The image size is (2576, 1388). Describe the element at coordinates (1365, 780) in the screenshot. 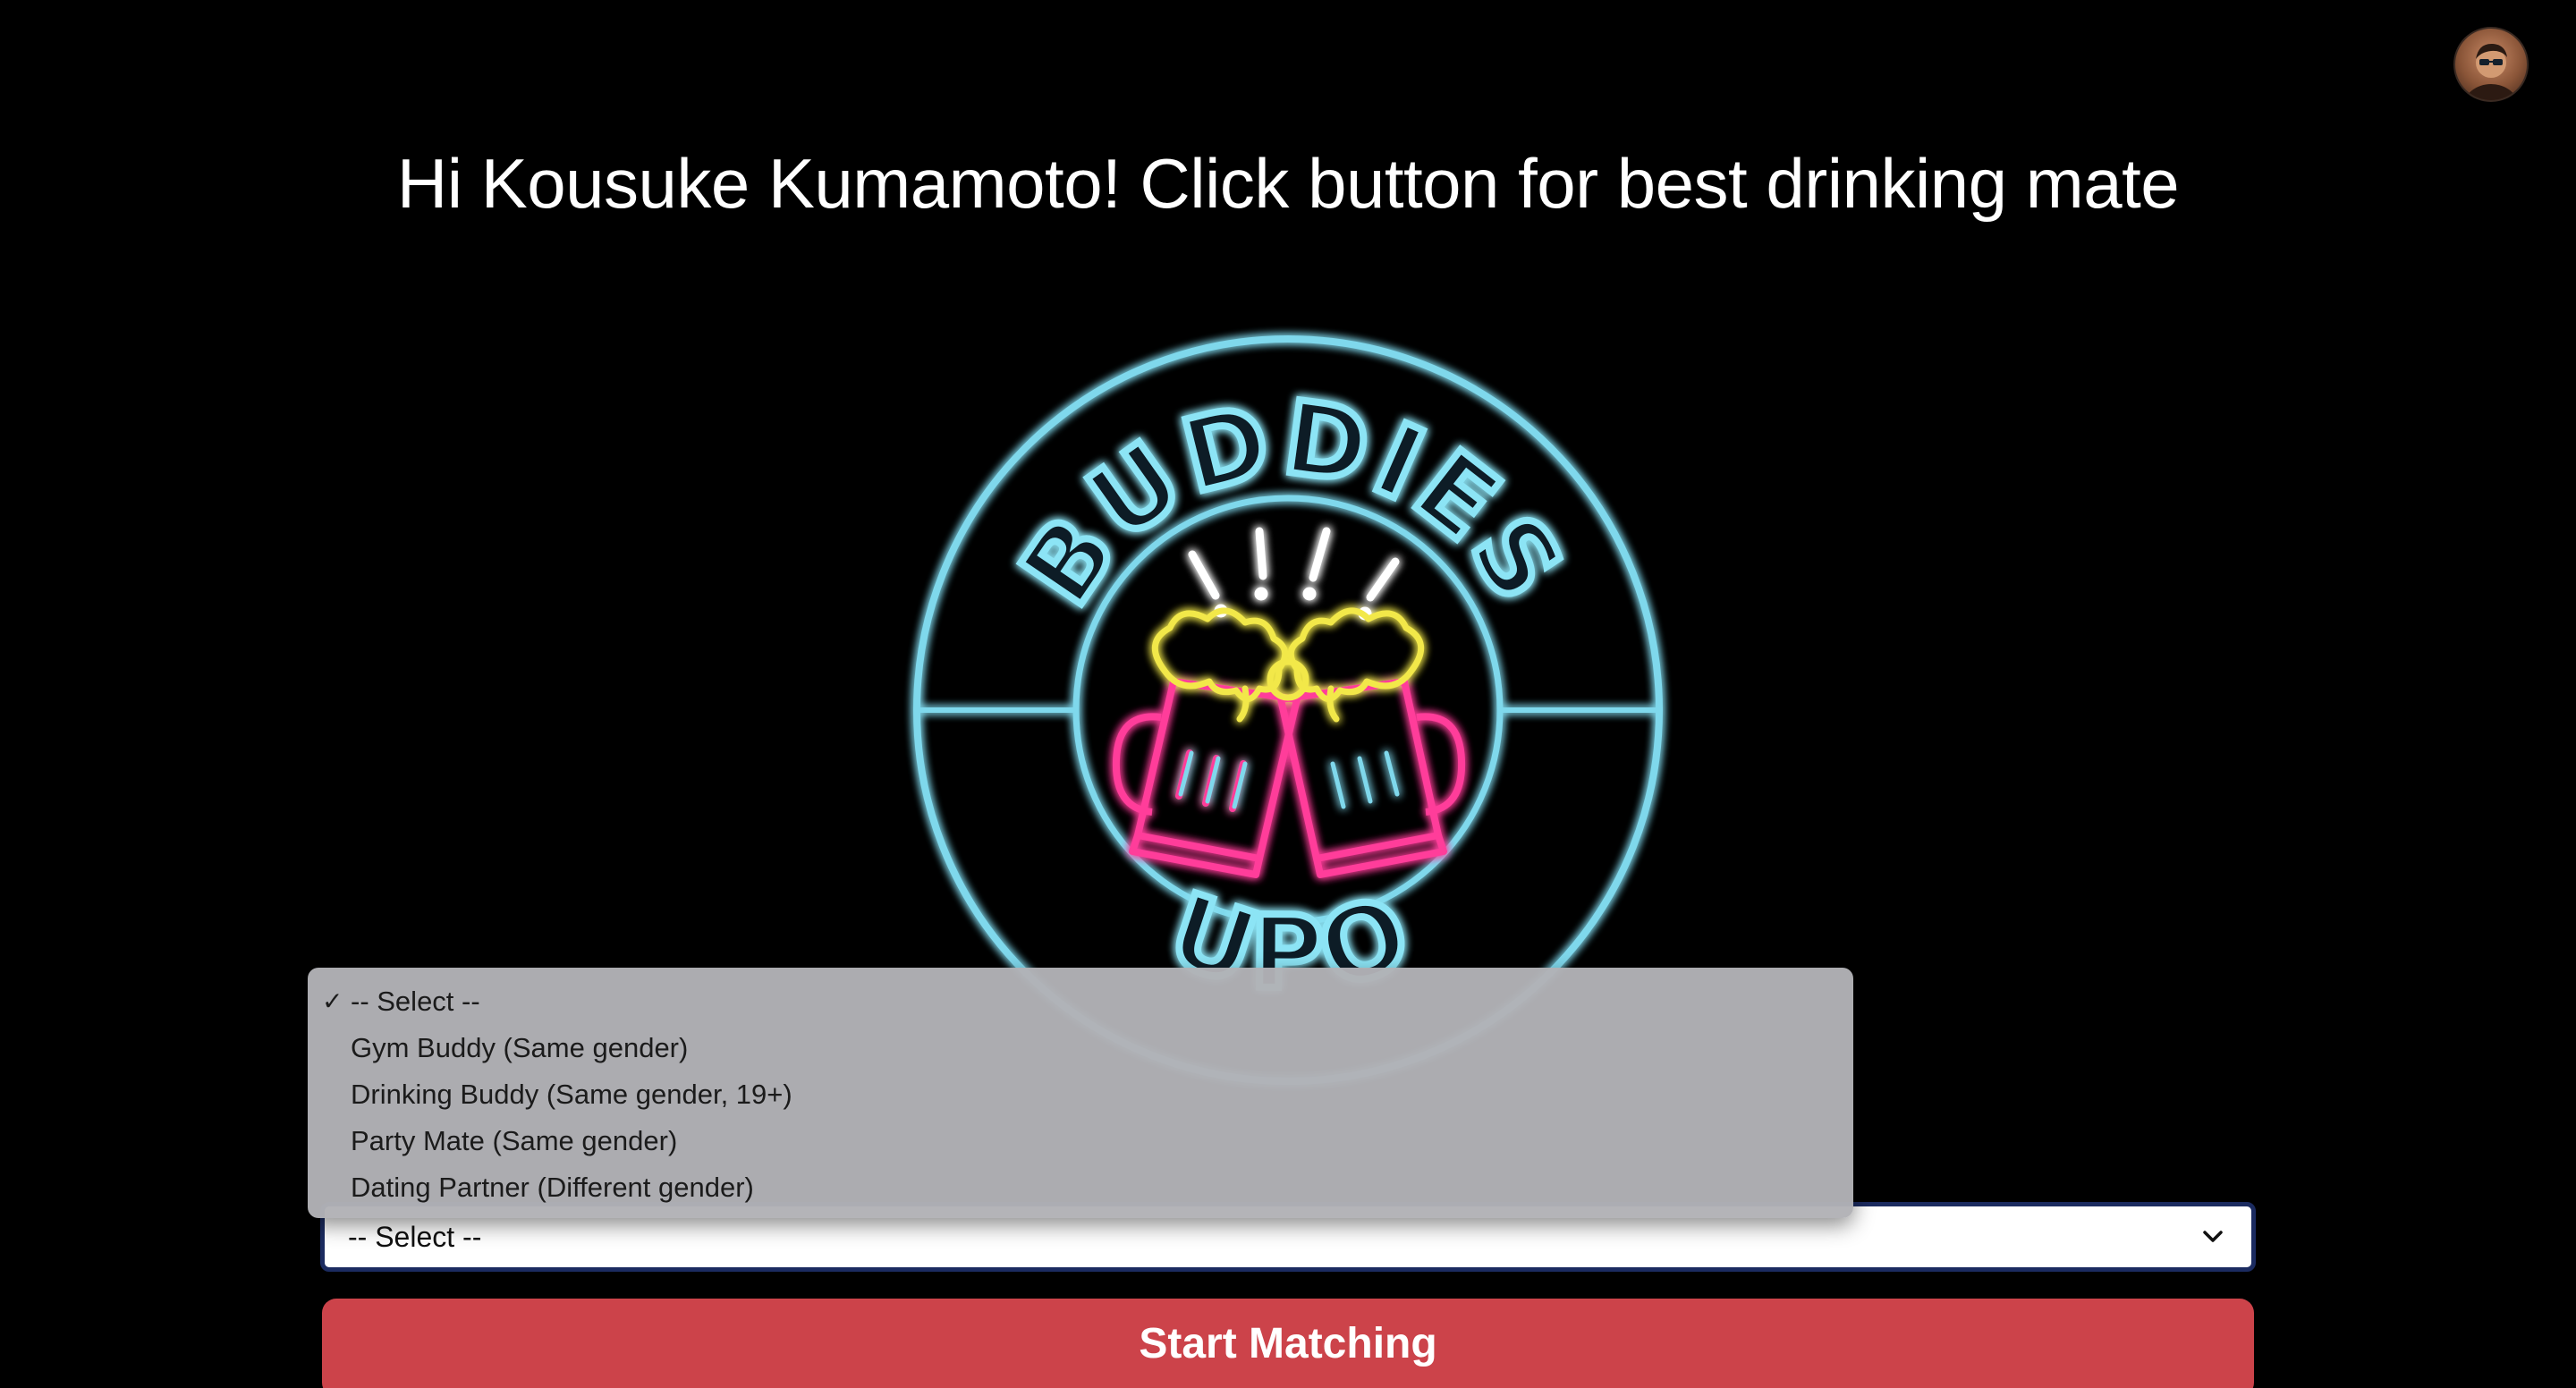

I see `right-mug-bubbles` at that location.